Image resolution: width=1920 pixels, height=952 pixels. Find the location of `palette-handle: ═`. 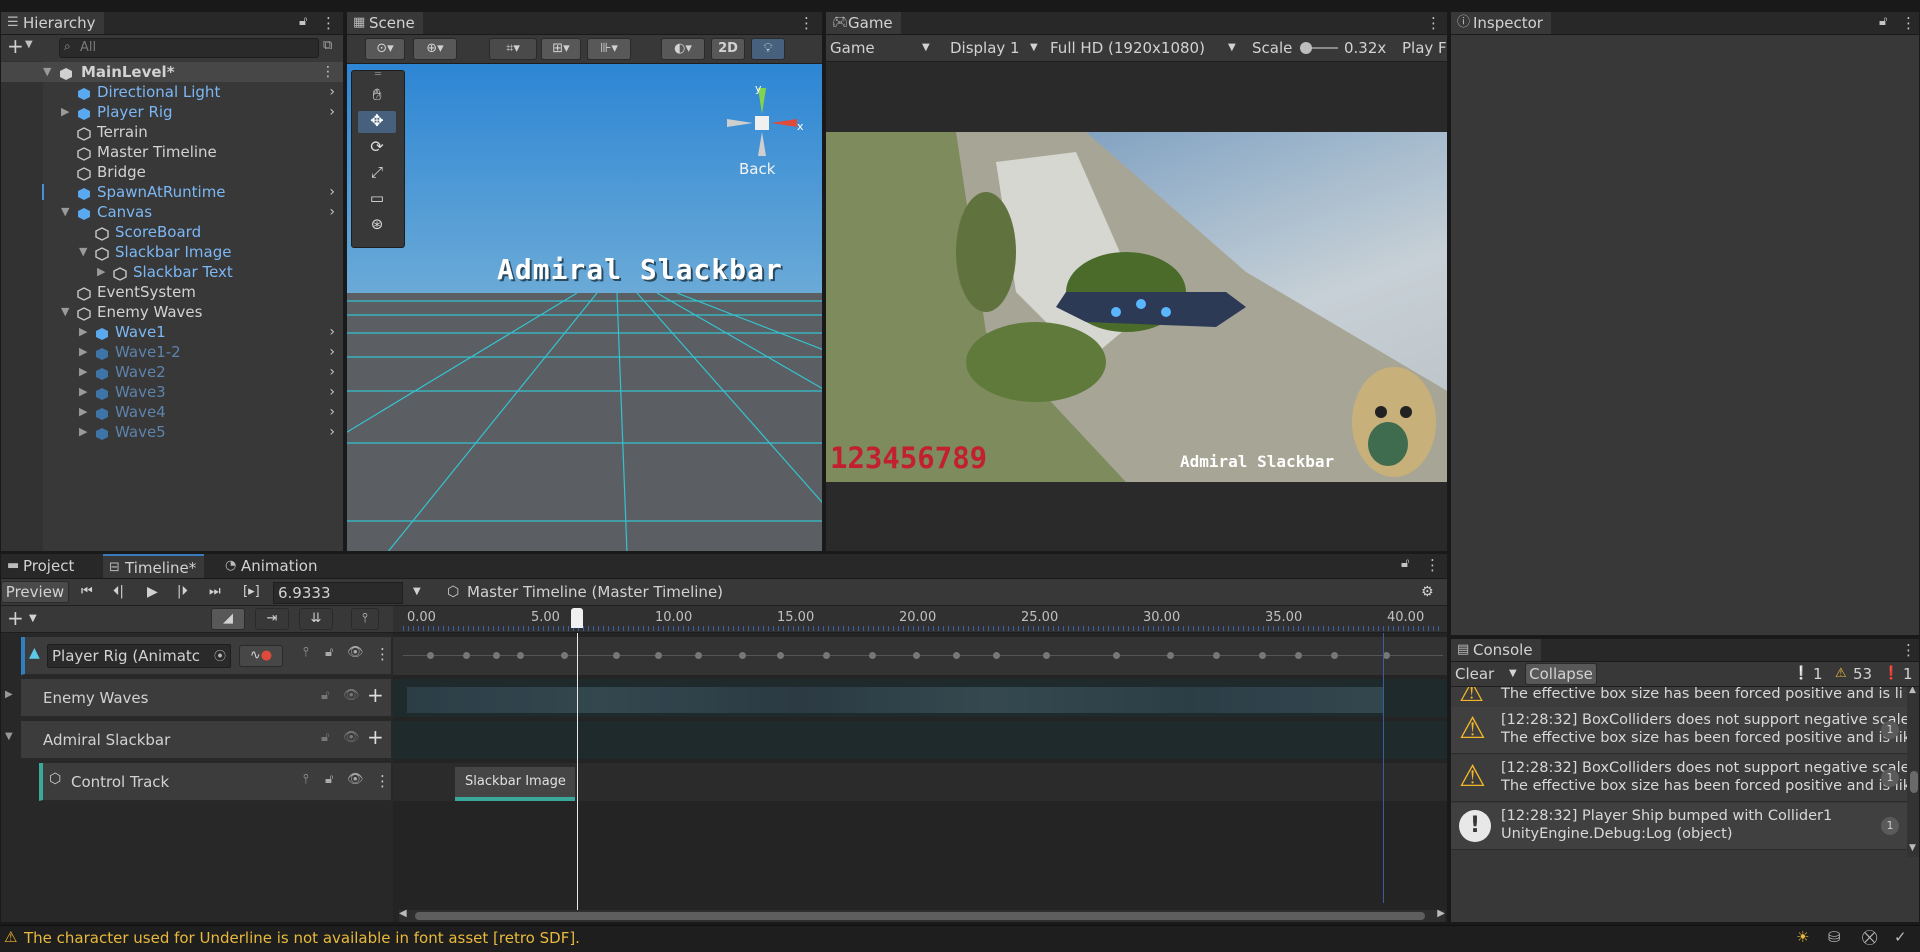

palette-handle: ═ is located at coordinates (378, 75).